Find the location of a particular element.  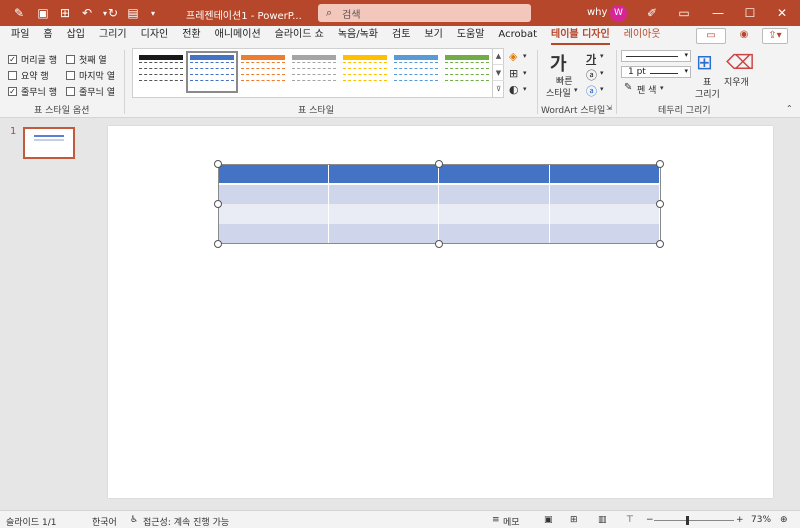

checkbox-total-row: 요약 행 is located at coordinates (28, 75).